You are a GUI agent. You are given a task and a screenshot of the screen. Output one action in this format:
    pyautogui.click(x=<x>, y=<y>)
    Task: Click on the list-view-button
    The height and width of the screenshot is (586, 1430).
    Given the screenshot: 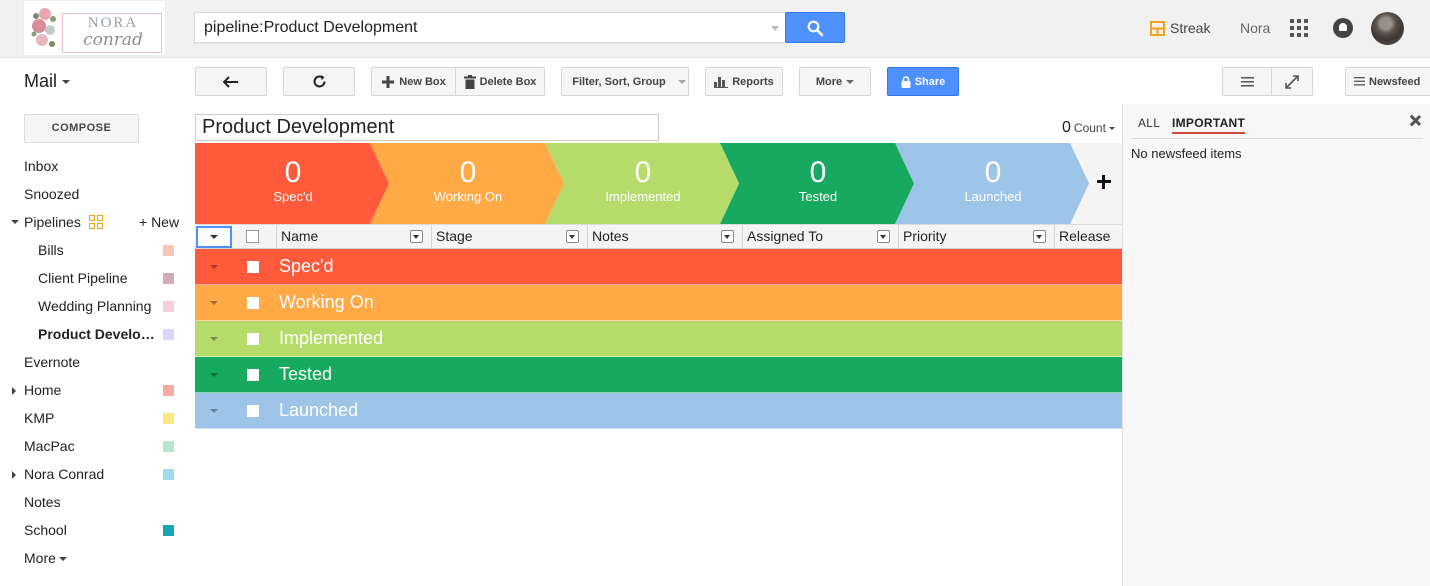 What is the action you would take?
    pyautogui.click(x=1247, y=81)
    